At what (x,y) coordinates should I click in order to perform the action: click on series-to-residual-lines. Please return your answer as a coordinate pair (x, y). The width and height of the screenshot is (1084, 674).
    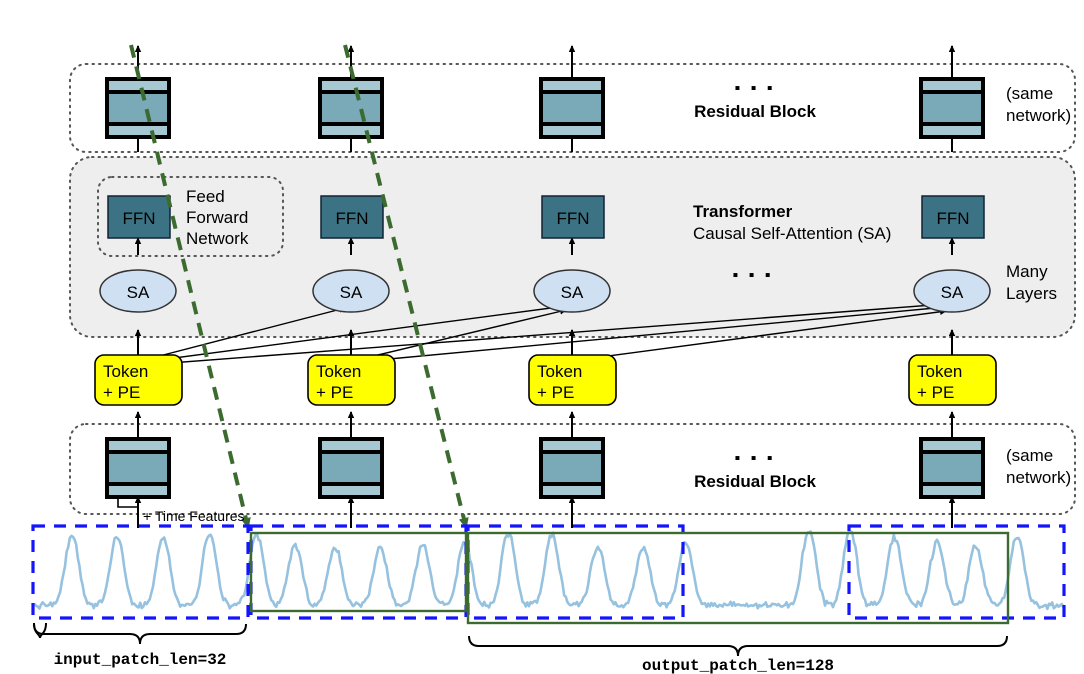
    Looking at the image, I should click on (545, 512).